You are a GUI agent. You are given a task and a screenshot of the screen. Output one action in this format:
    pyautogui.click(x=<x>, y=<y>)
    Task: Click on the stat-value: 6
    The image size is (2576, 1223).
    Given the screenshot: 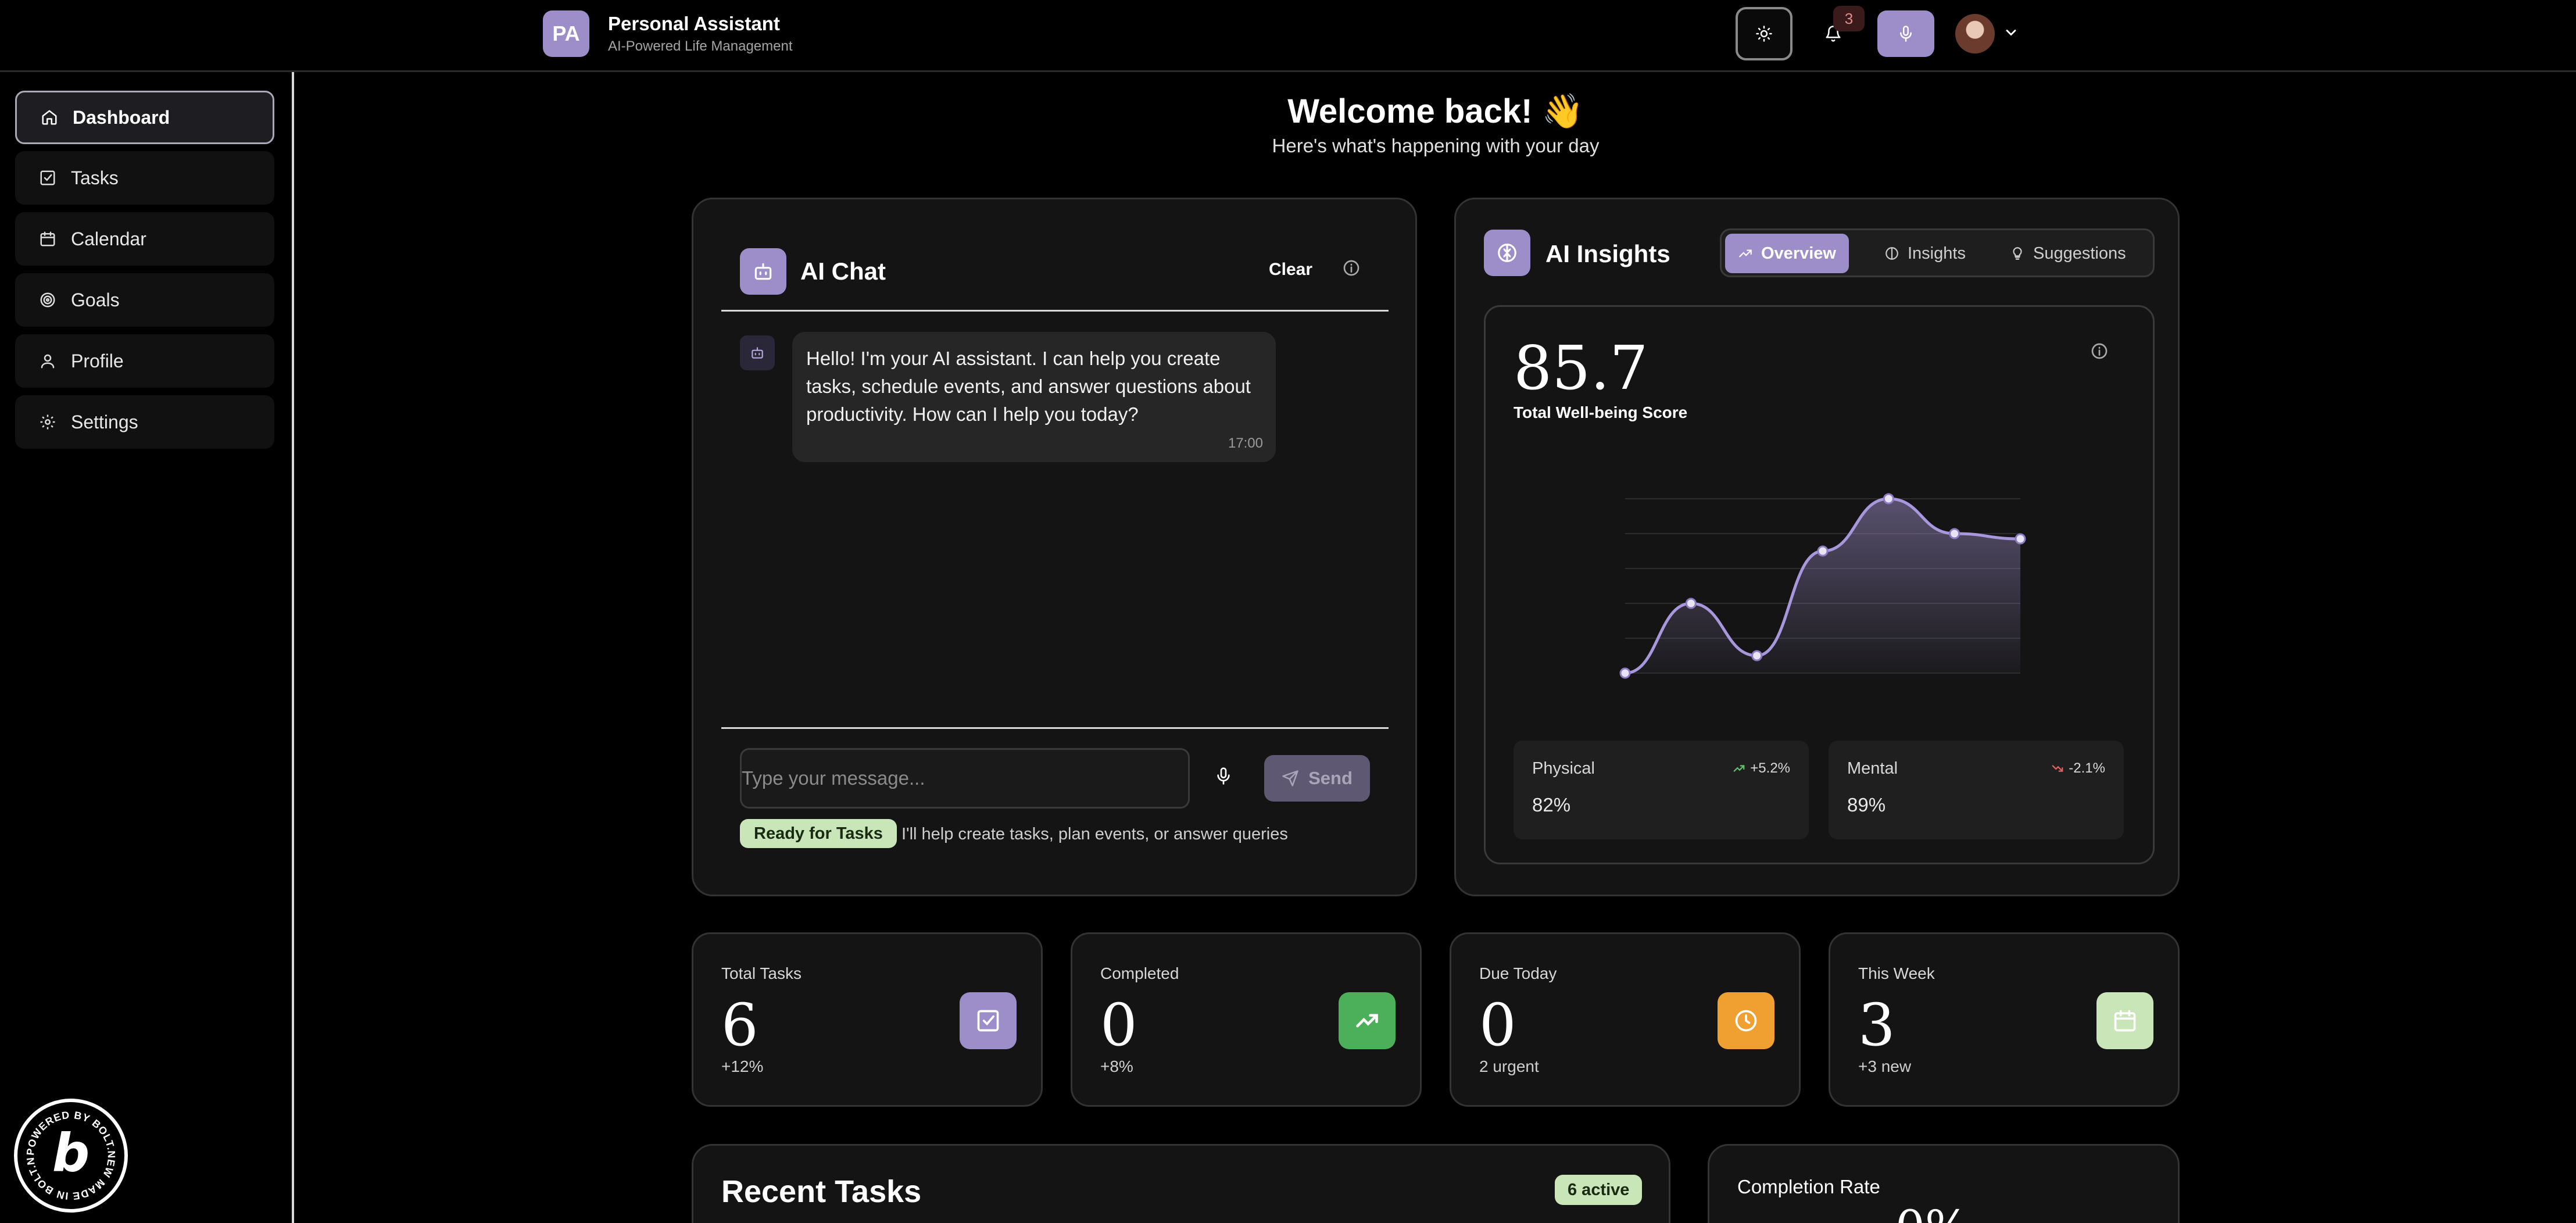 What is the action you would take?
    pyautogui.click(x=740, y=1025)
    